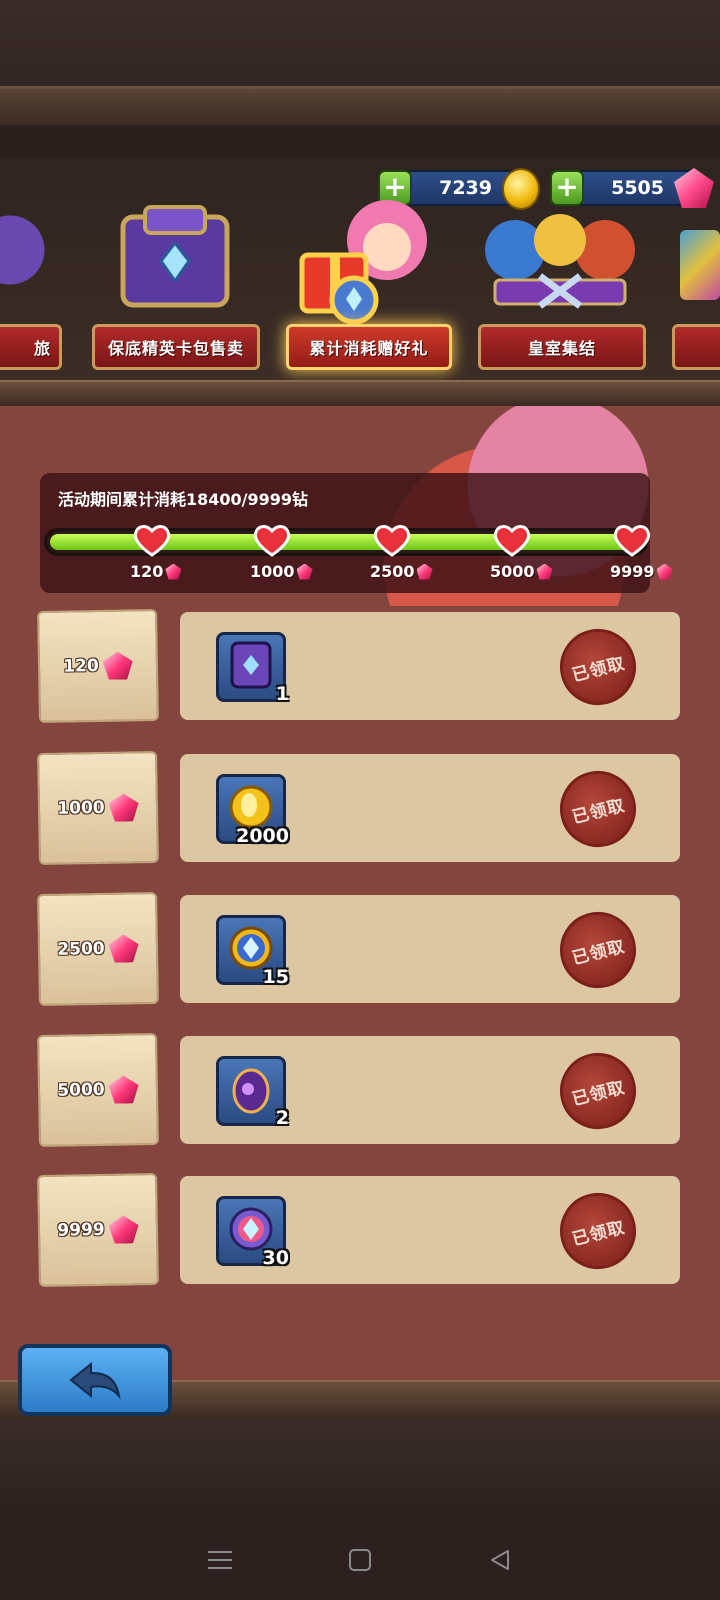 The height and width of the screenshot is (1600, 720). I want to click on reward-row: 1000 2000 已领取, so click(360, 811).